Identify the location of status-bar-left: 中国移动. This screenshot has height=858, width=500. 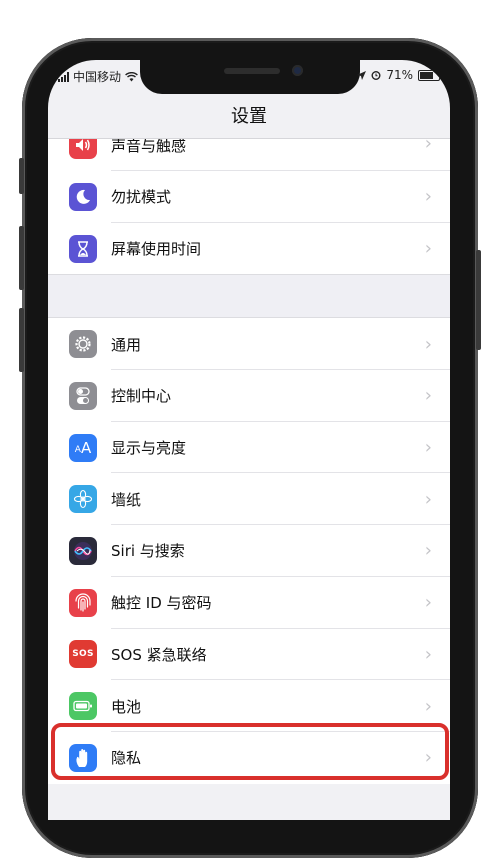
(98, 76).